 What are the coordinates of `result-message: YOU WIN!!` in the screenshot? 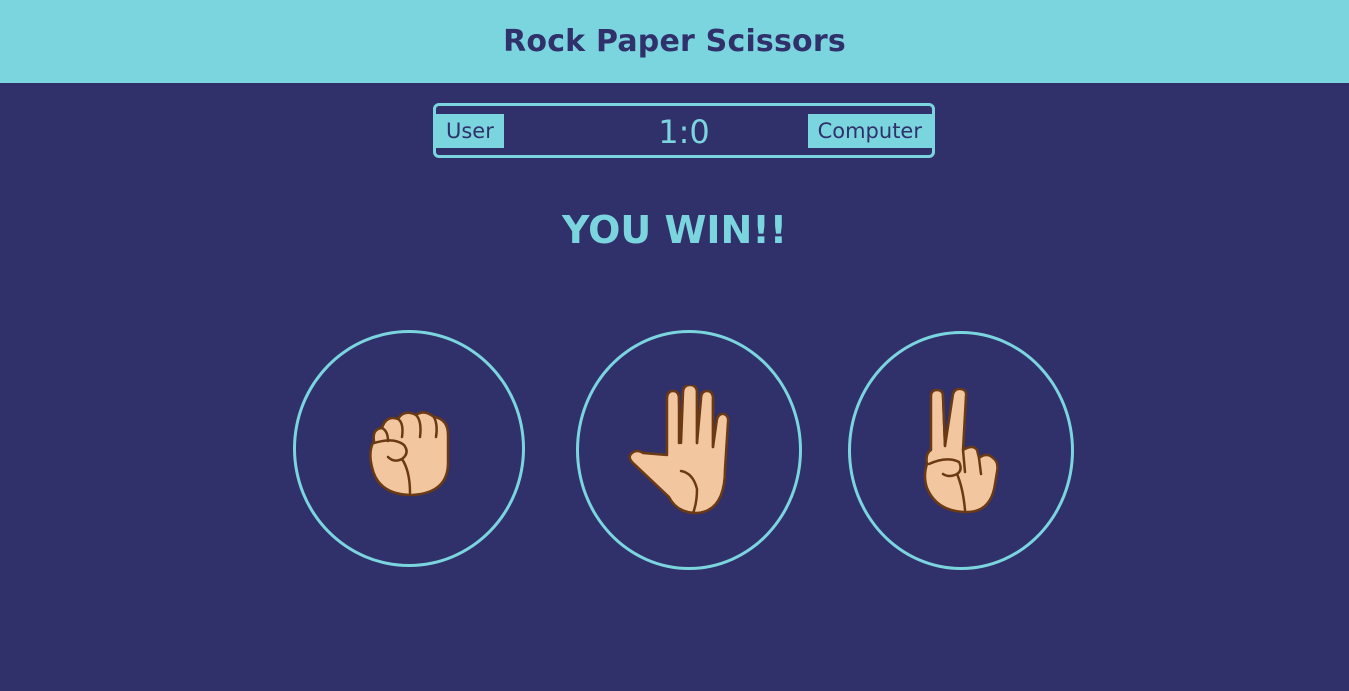 It's located at (674, 230).